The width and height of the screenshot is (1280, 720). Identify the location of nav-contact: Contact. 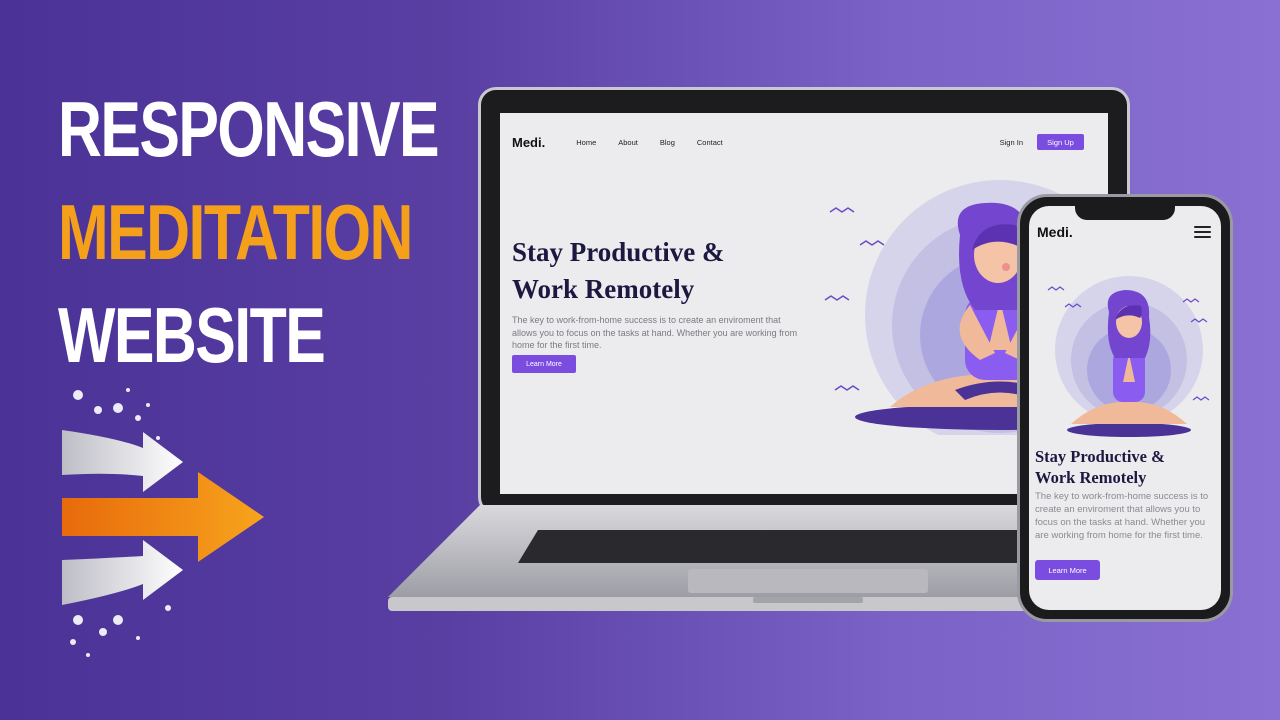
(710, 142).